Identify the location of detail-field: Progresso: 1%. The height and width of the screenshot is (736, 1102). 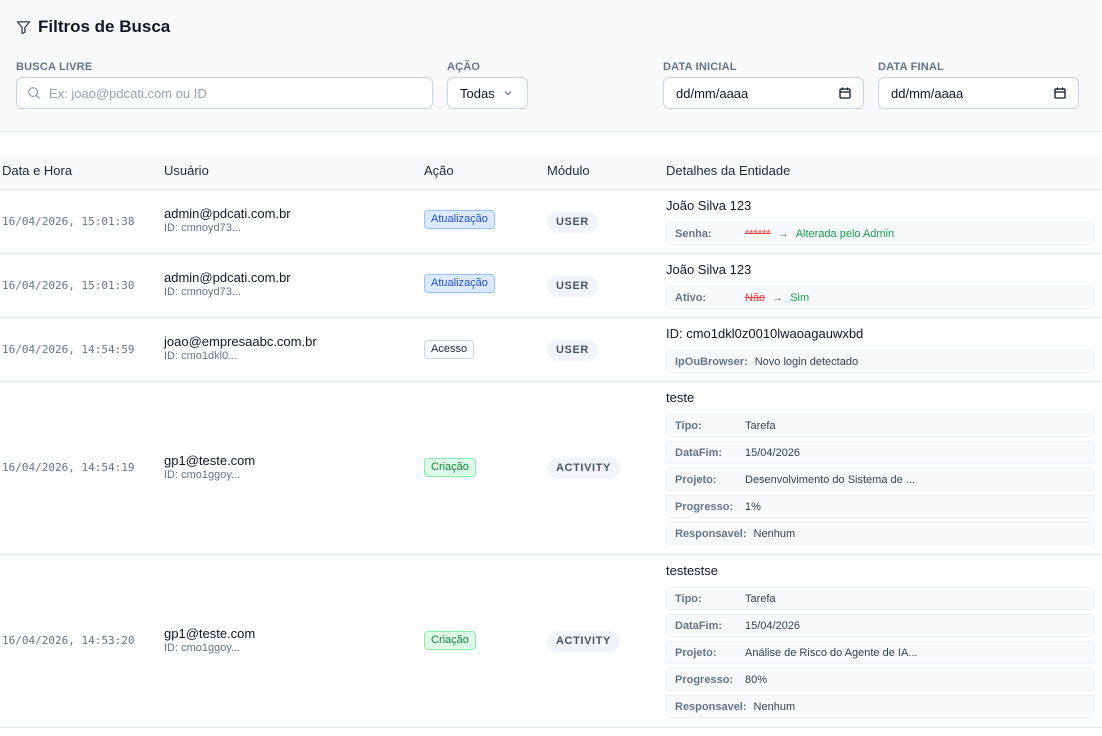
(880, 506).